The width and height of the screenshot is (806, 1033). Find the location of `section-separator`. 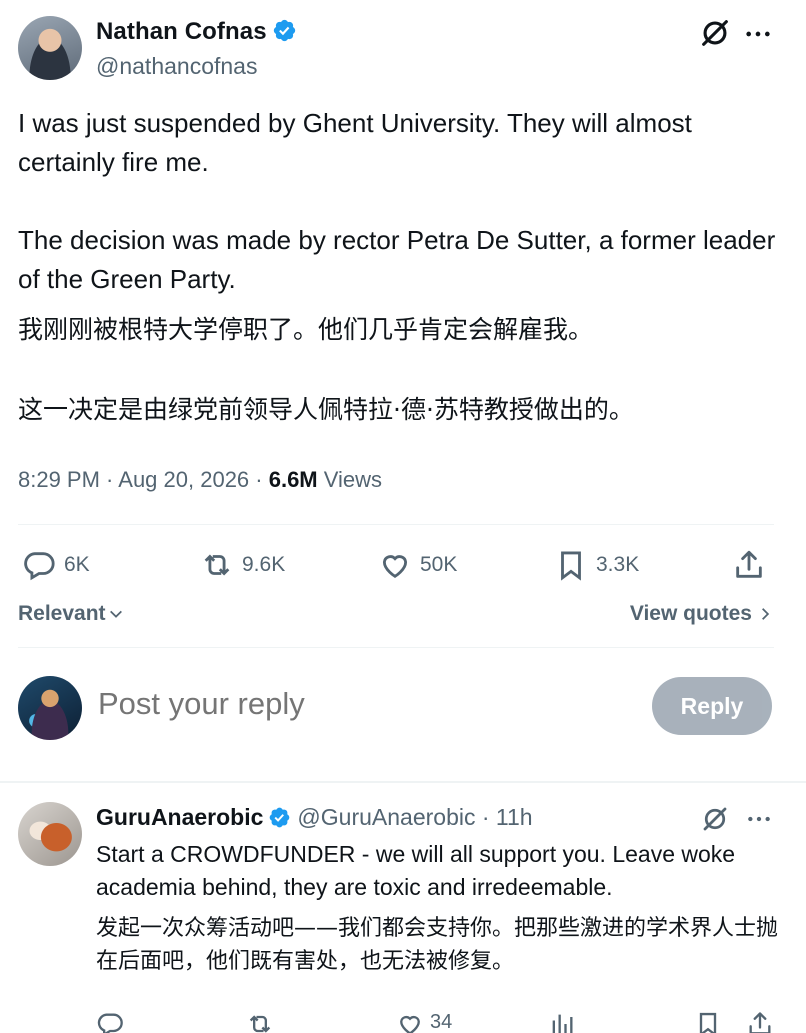

section-separator is located at coordinates (403, 782).